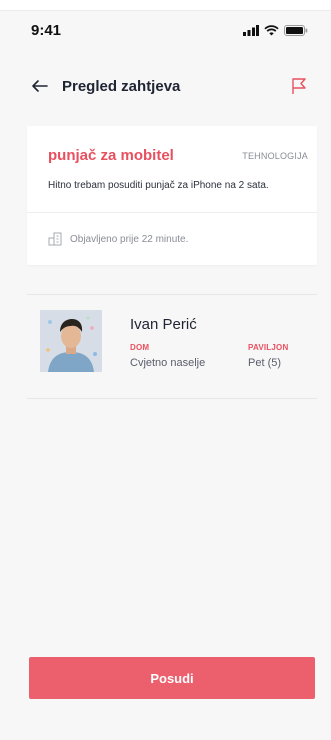 The image size is (331, 740). Describe the element at coordinates (46, 30) in the screenshot. I see `status-time: 9:41` at that location.